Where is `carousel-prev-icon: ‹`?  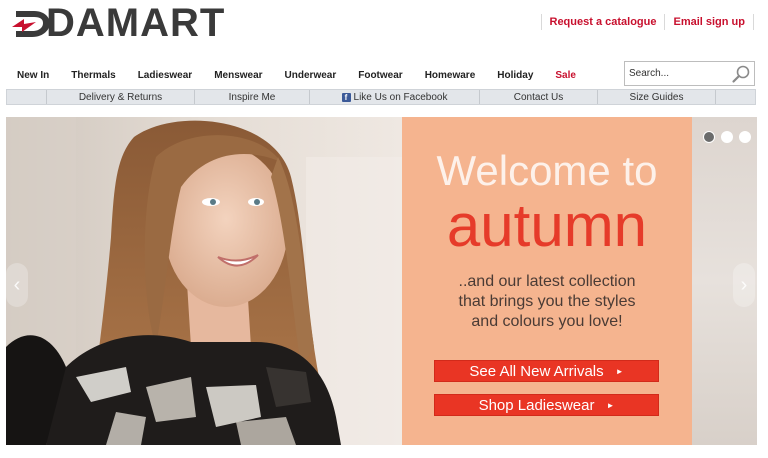
carousel-prev-icon: ‹ is located at coordinates (17, 285).